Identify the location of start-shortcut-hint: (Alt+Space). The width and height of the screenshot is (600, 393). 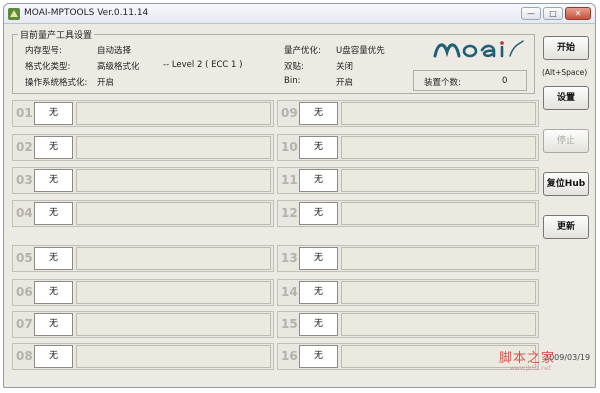
(565, 72).